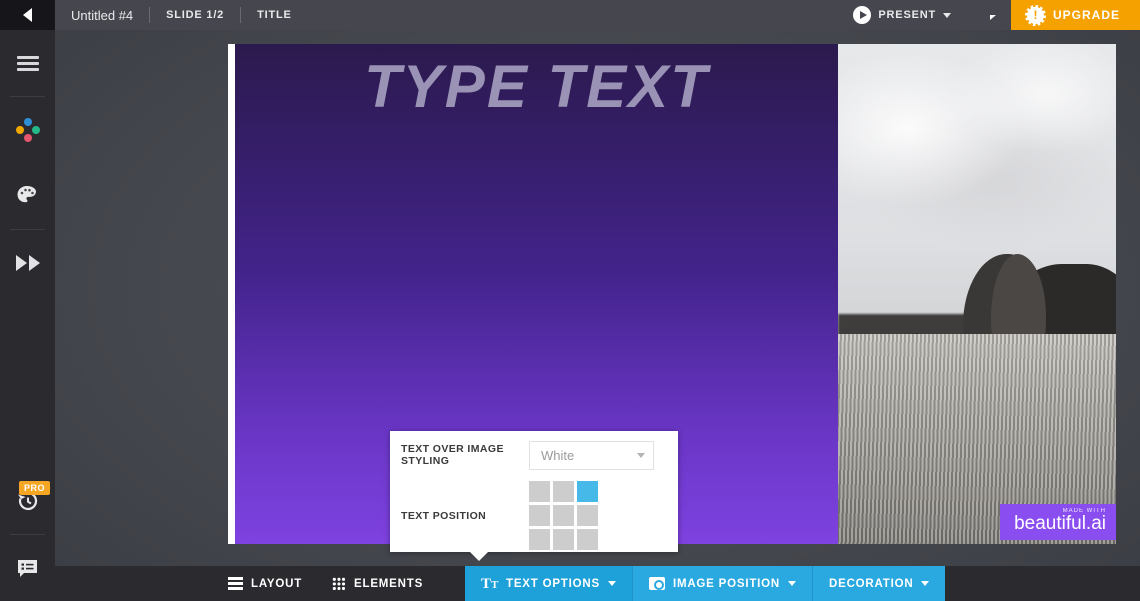 The width and height of the screenshot is (1140, 601). I want to click on text-format-icon: TT, so click(490, 583).